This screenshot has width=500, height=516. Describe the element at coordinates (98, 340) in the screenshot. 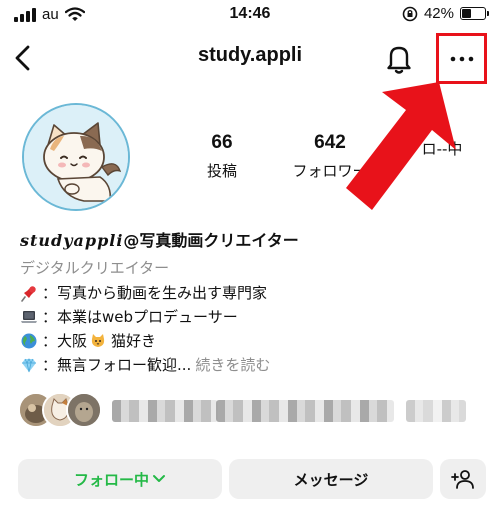

I see `cat-icon` at that location.